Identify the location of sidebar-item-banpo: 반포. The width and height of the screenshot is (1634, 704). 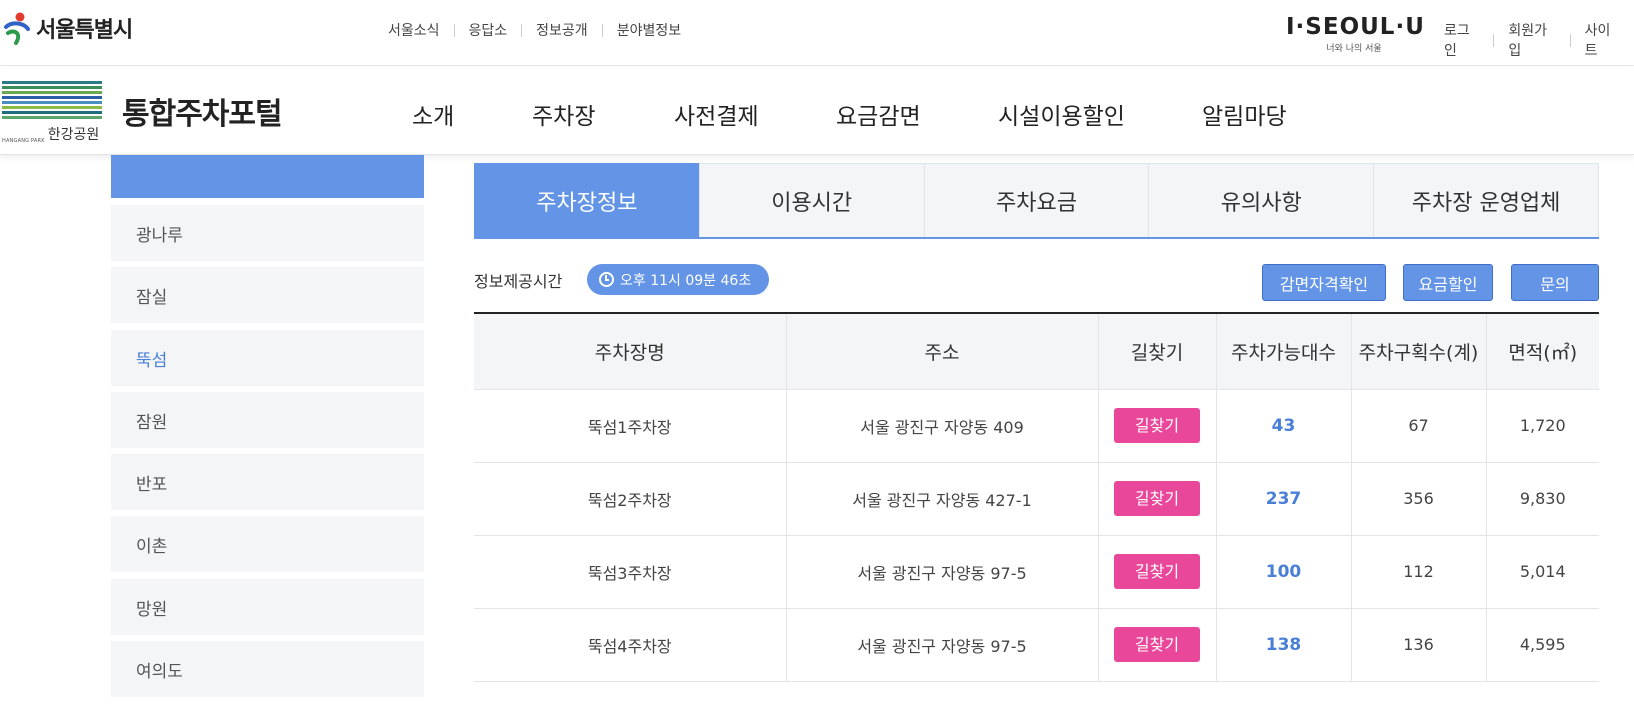
(267, 482).